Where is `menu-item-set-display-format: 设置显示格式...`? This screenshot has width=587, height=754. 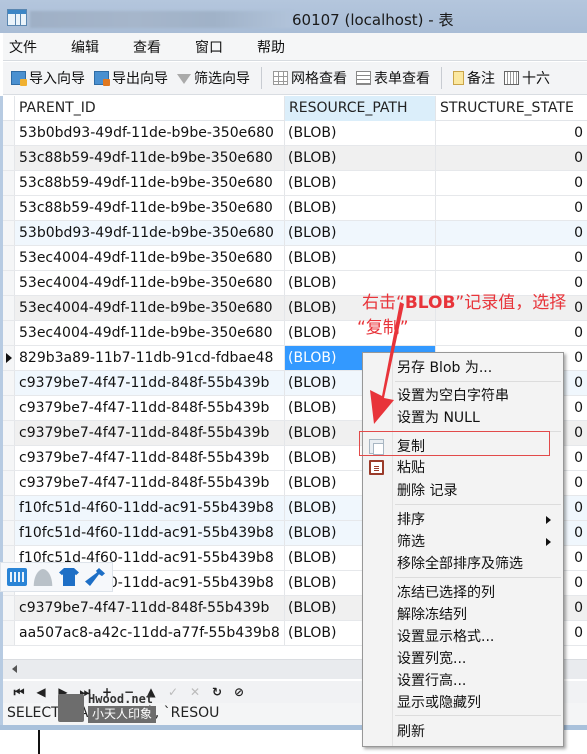
menu-item-set-display-format: 设置显示格式... is located at coordinates (463, 637).